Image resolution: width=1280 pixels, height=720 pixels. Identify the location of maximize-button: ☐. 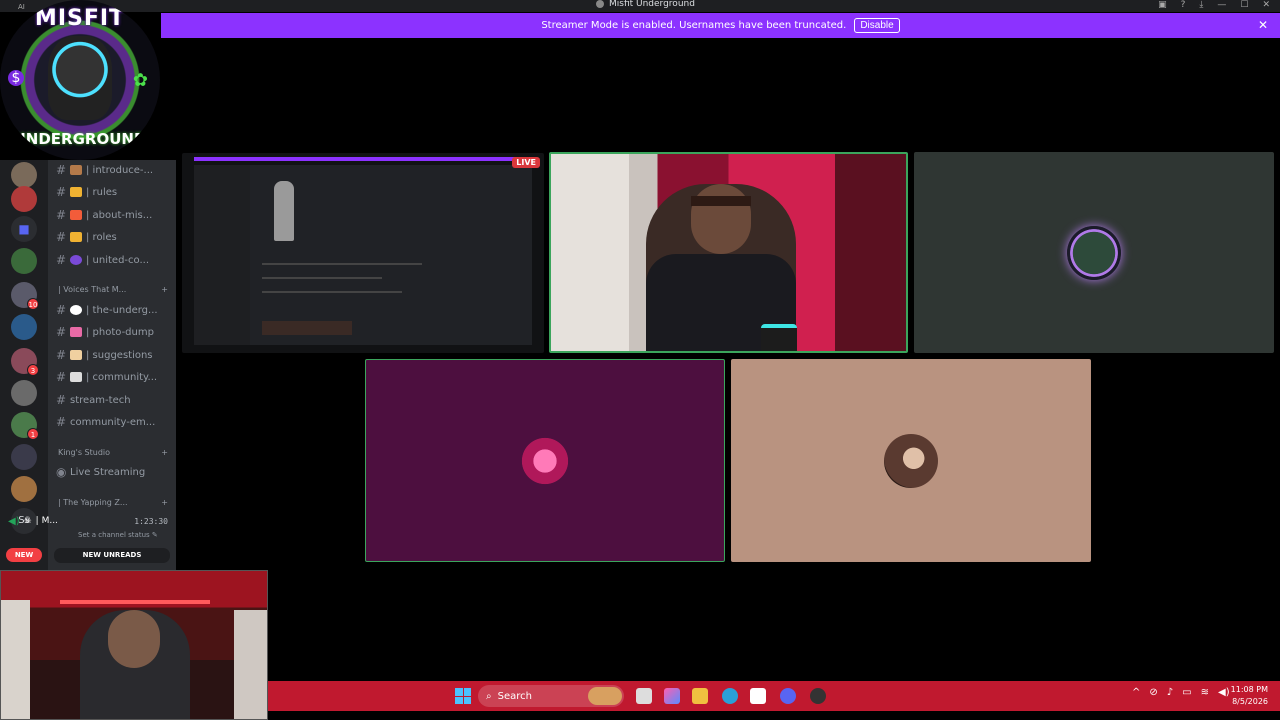
(1244, 5).